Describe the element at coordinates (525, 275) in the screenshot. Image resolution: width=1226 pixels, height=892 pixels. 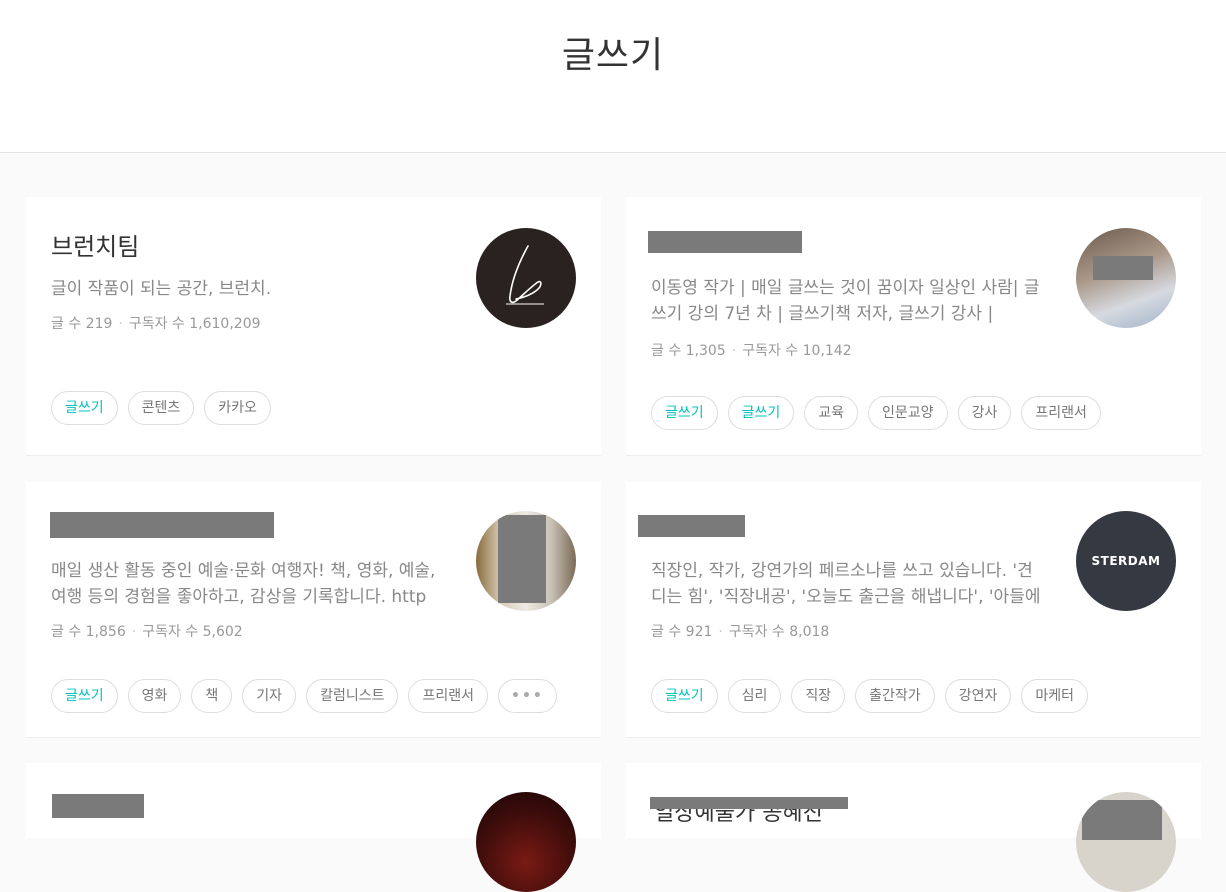
I see `brunch-logo-icon` at that location.